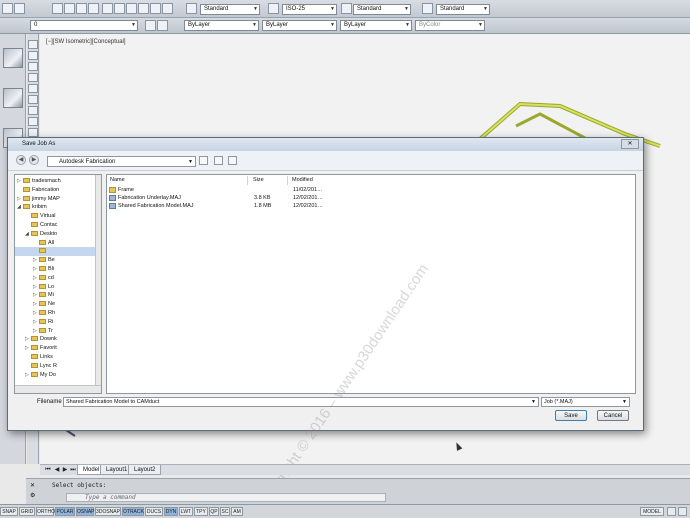 The image size is (690, 518). What do you see at coordinates (33, 66) in the screenshot?
I see `polygon-icon` at bounding box center [33, 66].